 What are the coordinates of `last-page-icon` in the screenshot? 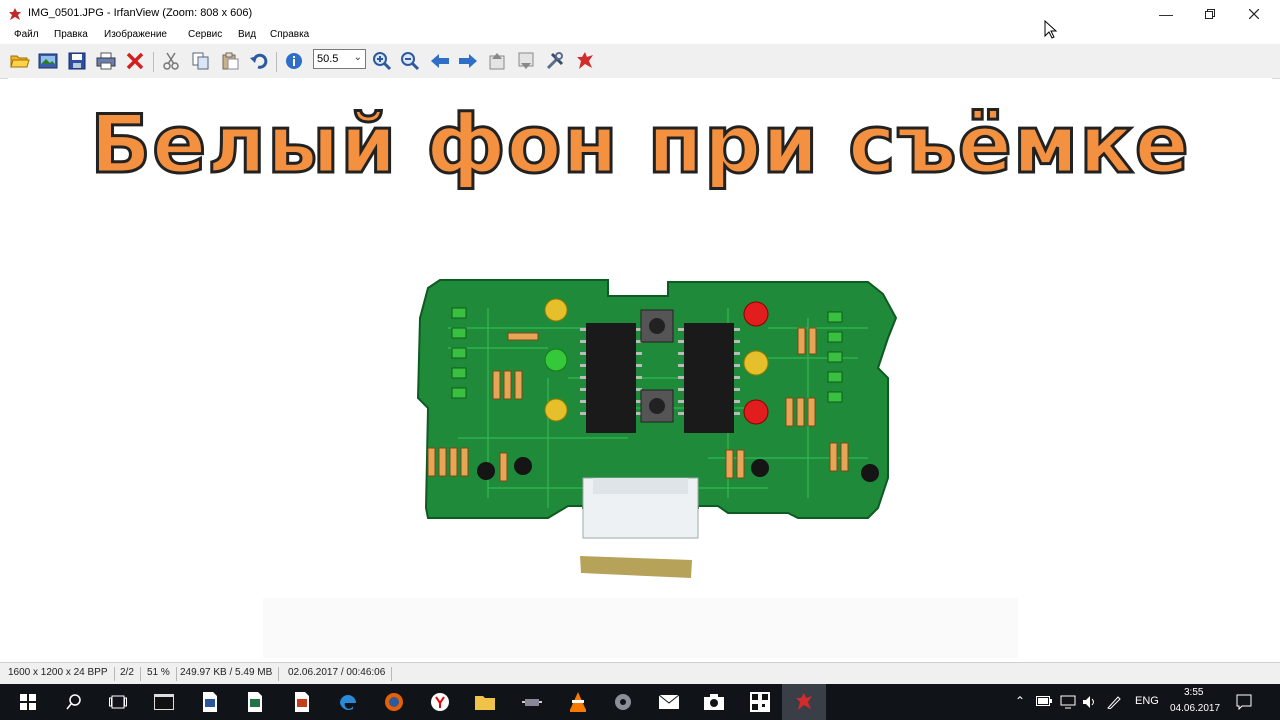 It's located at (526, 60).